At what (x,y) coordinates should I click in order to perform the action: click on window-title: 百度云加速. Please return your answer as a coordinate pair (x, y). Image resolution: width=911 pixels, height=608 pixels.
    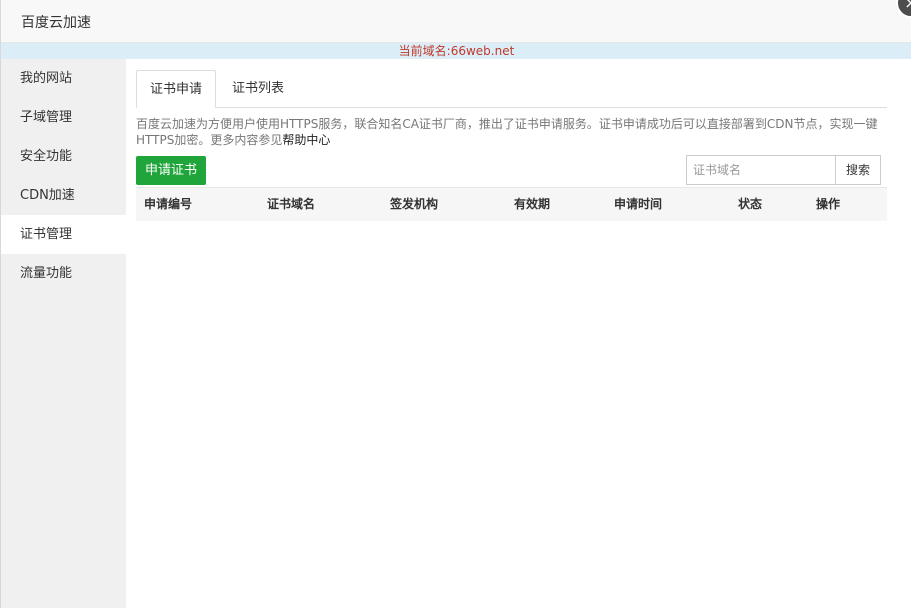
    Looking at the image, I should click on (56, 23).